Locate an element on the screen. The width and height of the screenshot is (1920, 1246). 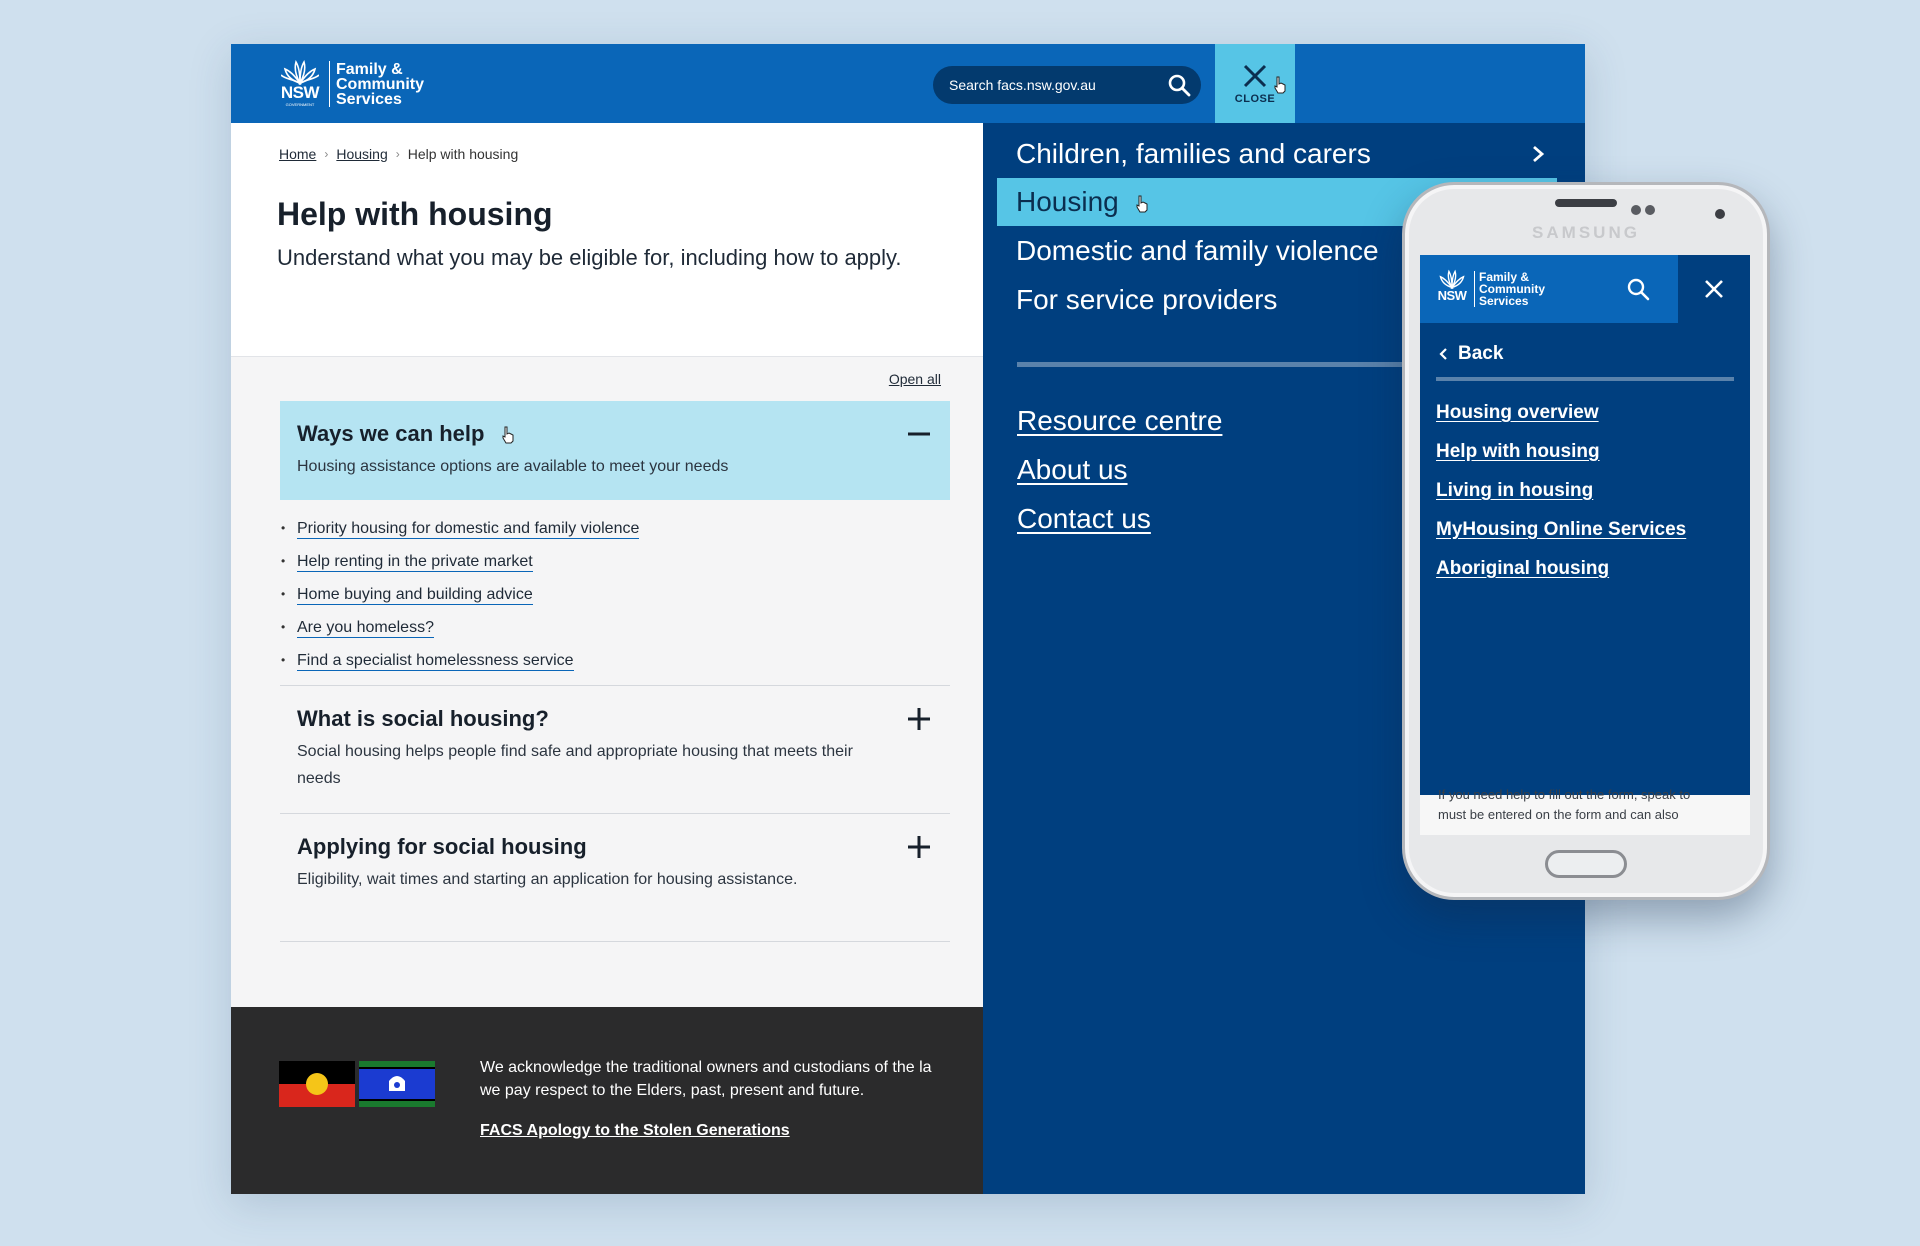
breadcrumb-current: Help with housing is located at coordinates (463, 154).